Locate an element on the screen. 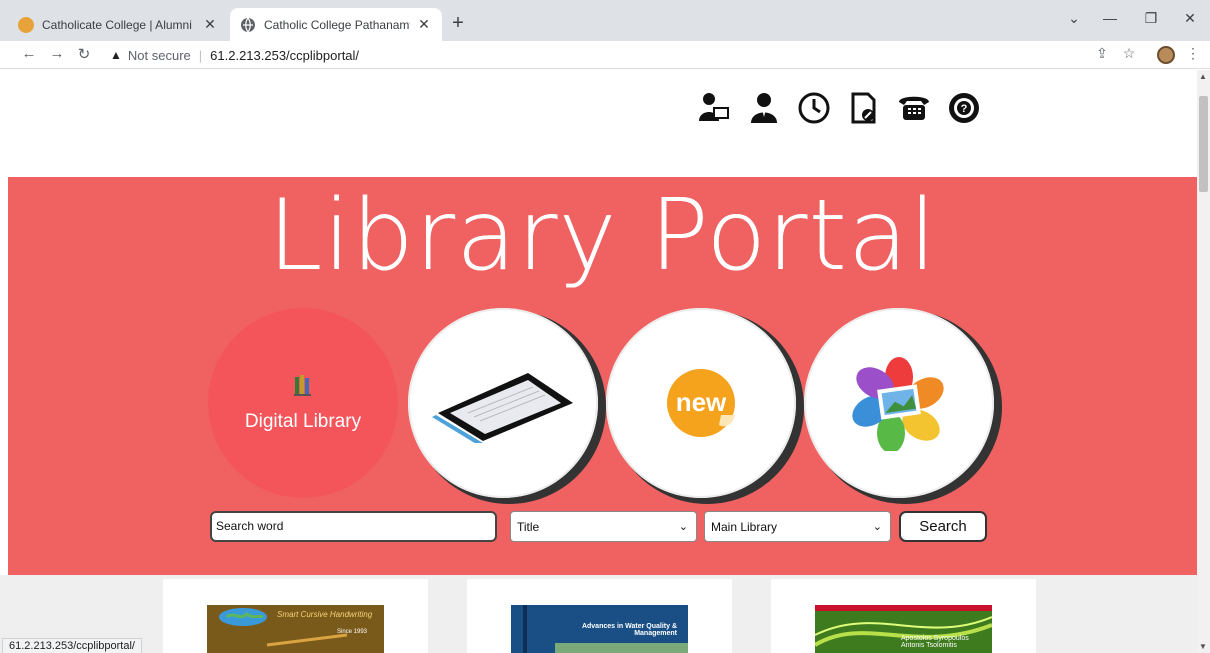  search-button: Search is located at coordinates (943, 526).